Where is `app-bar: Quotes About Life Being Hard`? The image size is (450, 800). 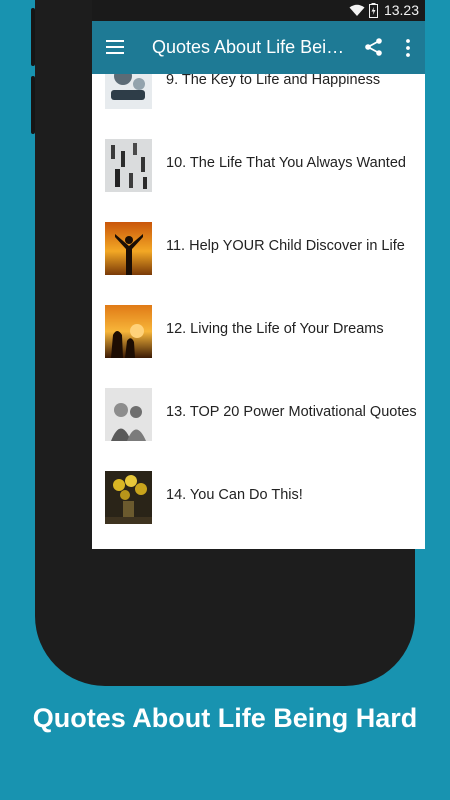 app-bar: Quotes About Life Being Hard is located at coordinates (258, 47).